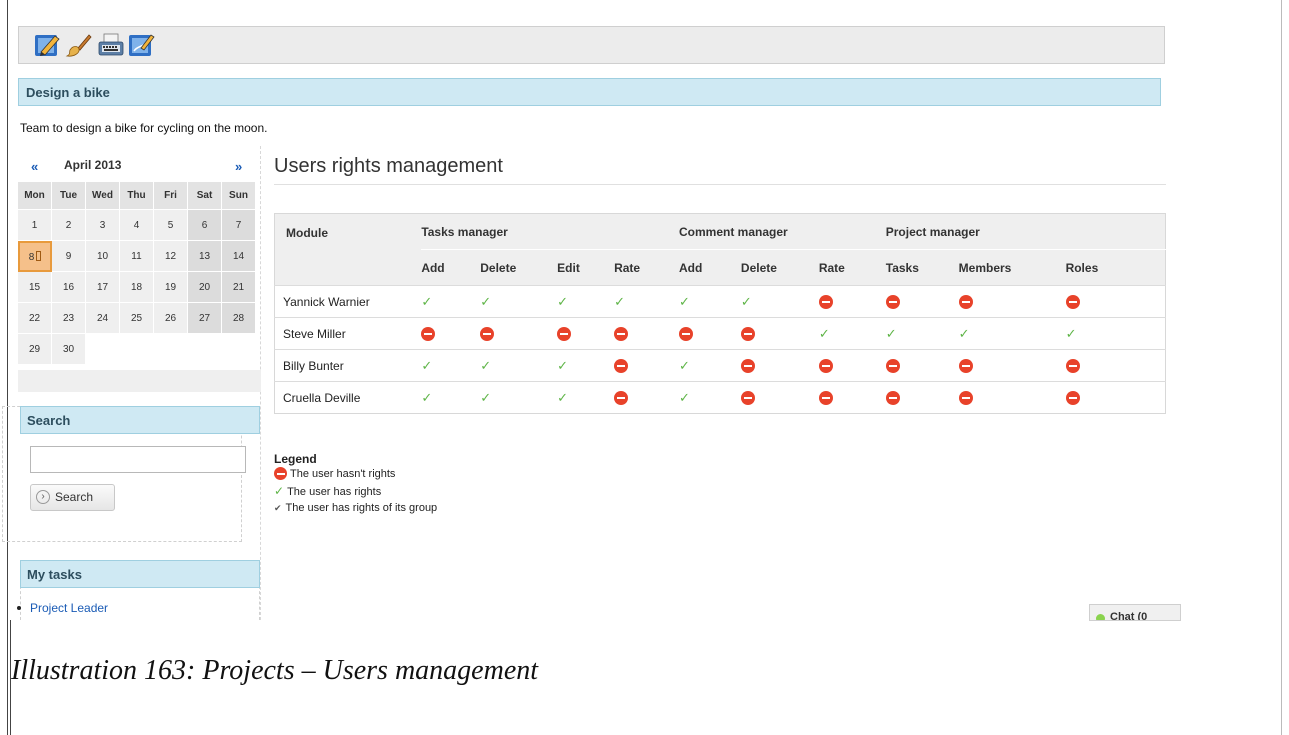 The height and width of the screenshot is (735, 1289). Describe the element at coordinates (35, 256) in the screenshot. I see `calendar-day-today: 8` at that location.